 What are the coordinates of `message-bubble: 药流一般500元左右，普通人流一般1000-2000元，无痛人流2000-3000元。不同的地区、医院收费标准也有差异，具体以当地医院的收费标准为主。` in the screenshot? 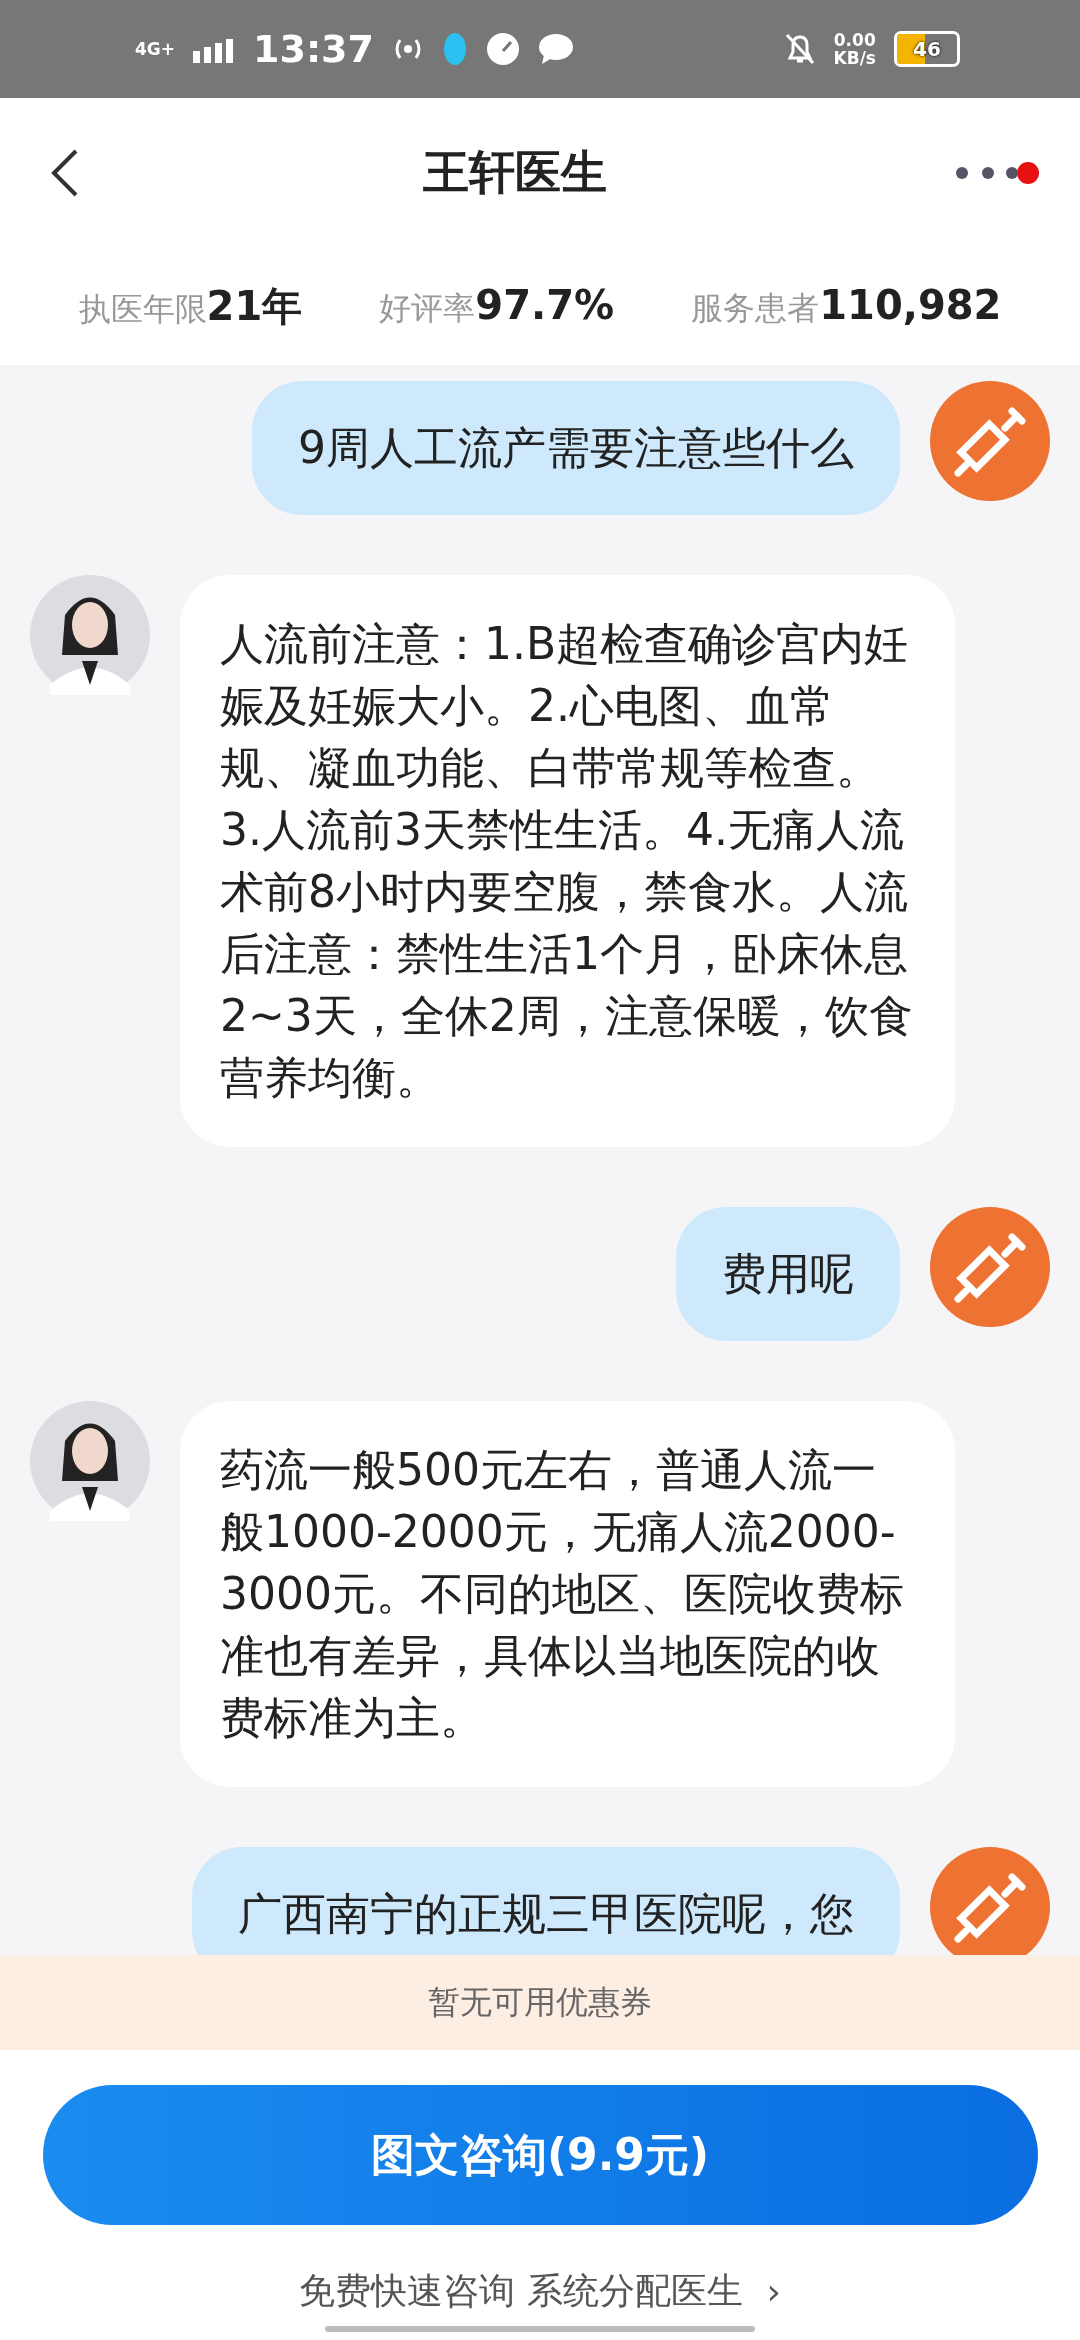 It's located at (567, 1594).